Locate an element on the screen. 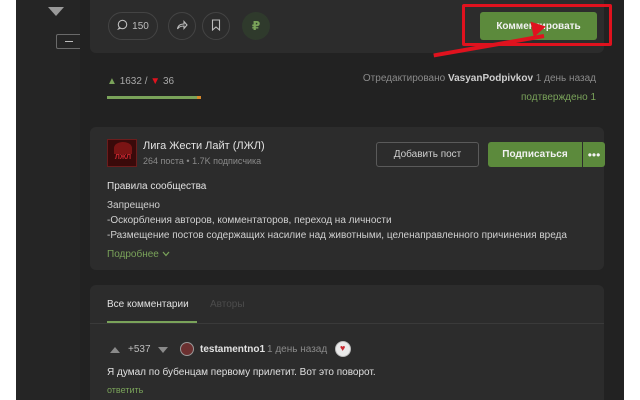  downvote-icon: ▼ is located at coordinates (155, 81).